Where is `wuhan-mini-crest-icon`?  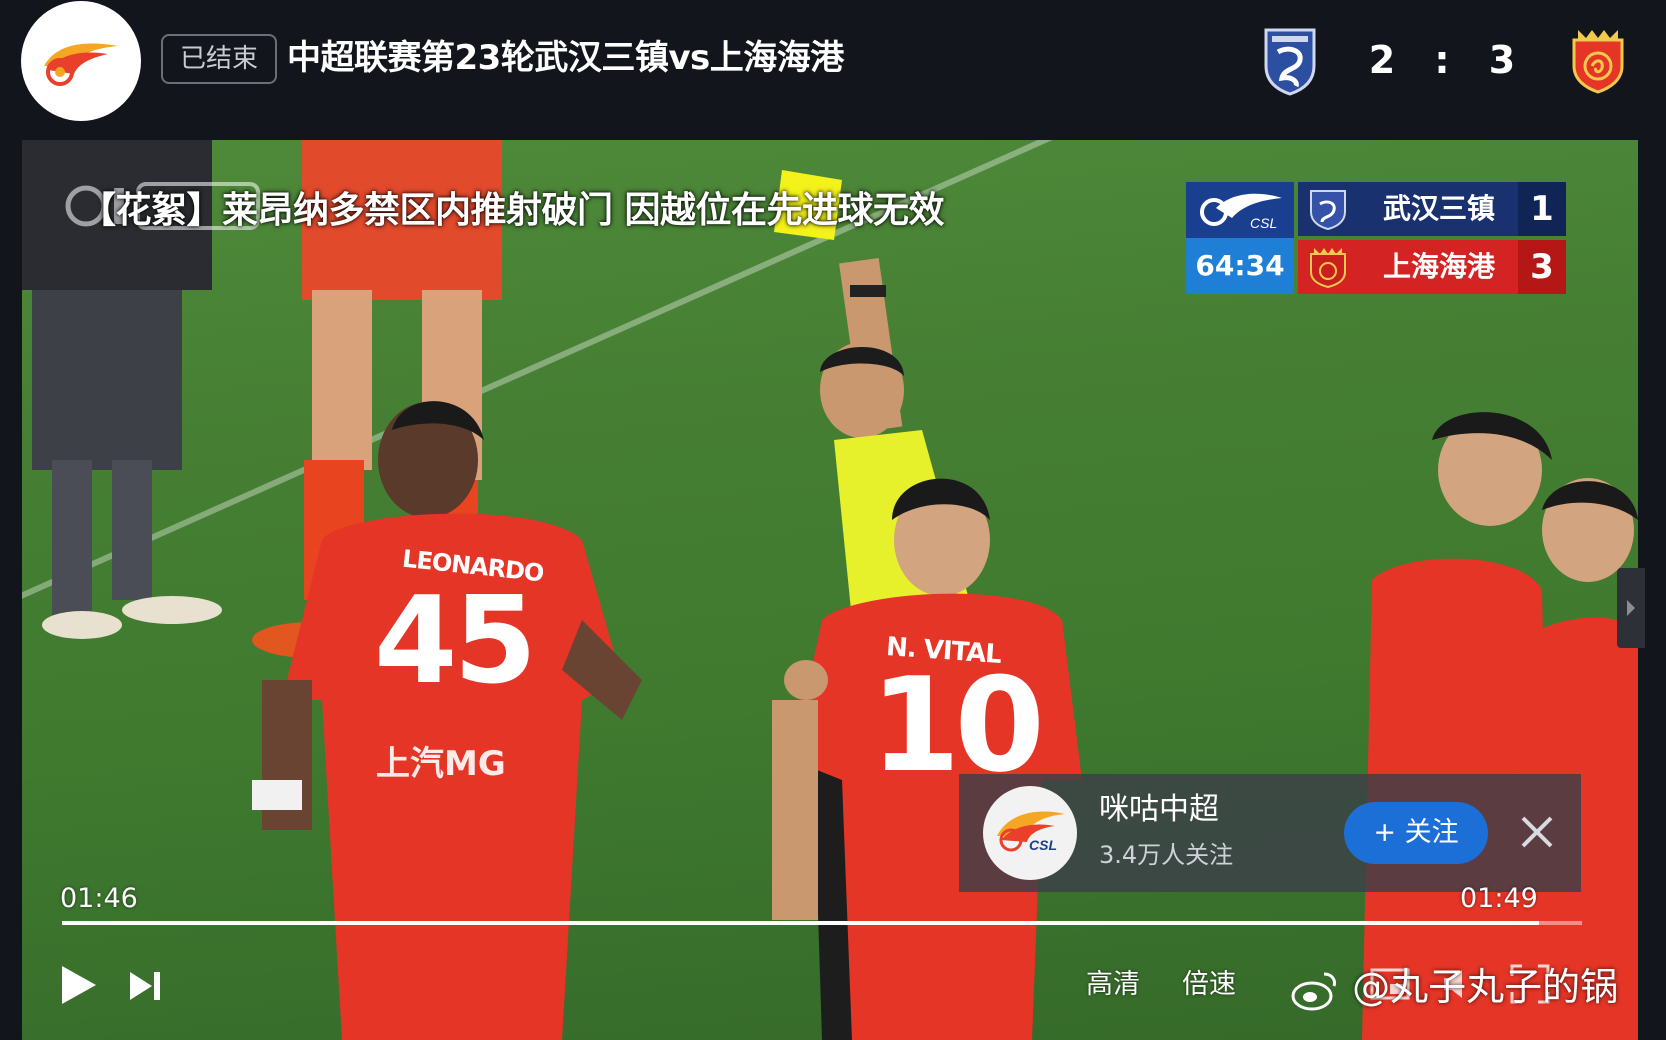
wuhan-mini-crest-icon is located at coordinates (1328, 210).